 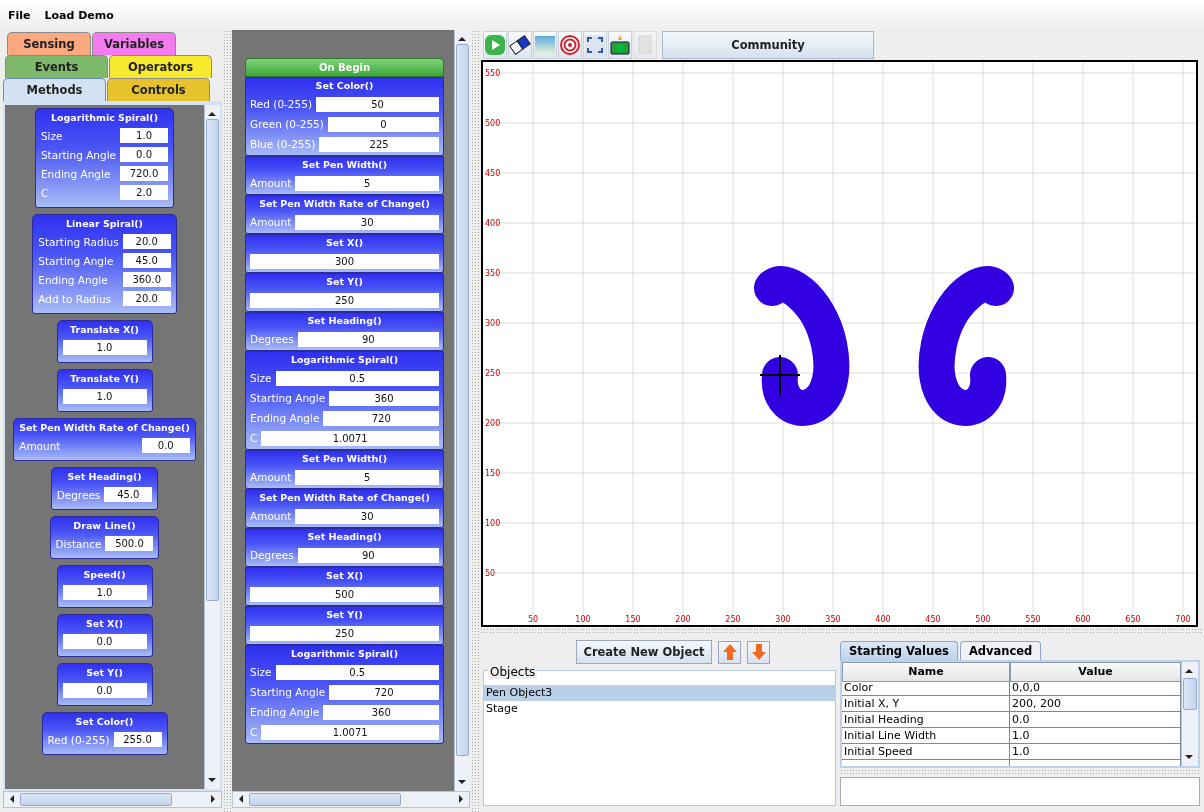 I want to click on method-block: Set Y() 0.0, so click(x=104, y=684).